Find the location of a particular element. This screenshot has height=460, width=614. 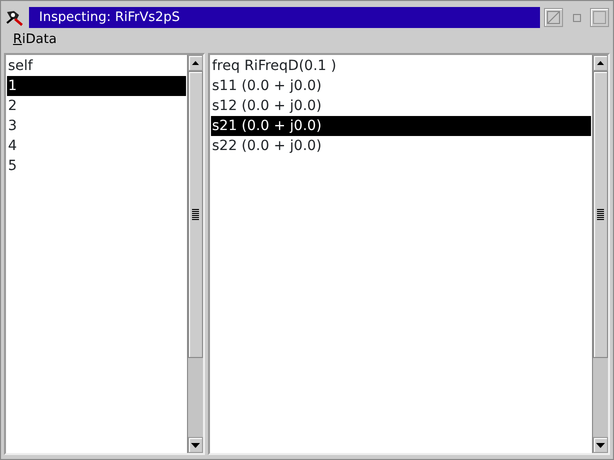

list-item: s11 (0.0 + j0.0) is located at coordinates (401, 86).